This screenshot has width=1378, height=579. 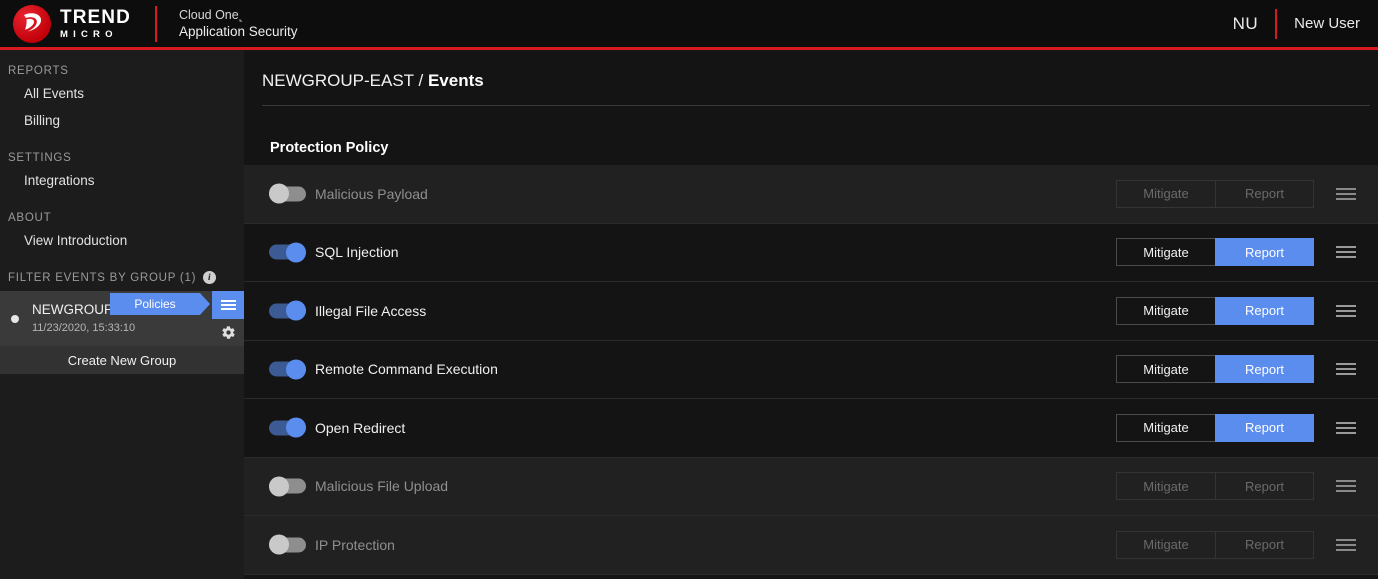 I want to click on info-icon: i, so click(x=210, y=277).